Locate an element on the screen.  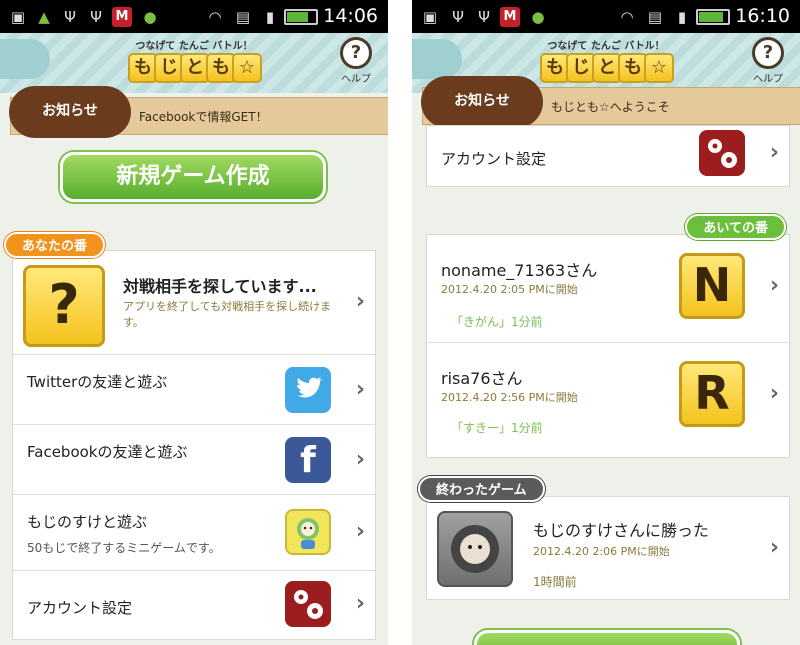
twitter-label: Twitterの友達と遊ぶ is located at coordinates (97, 382).